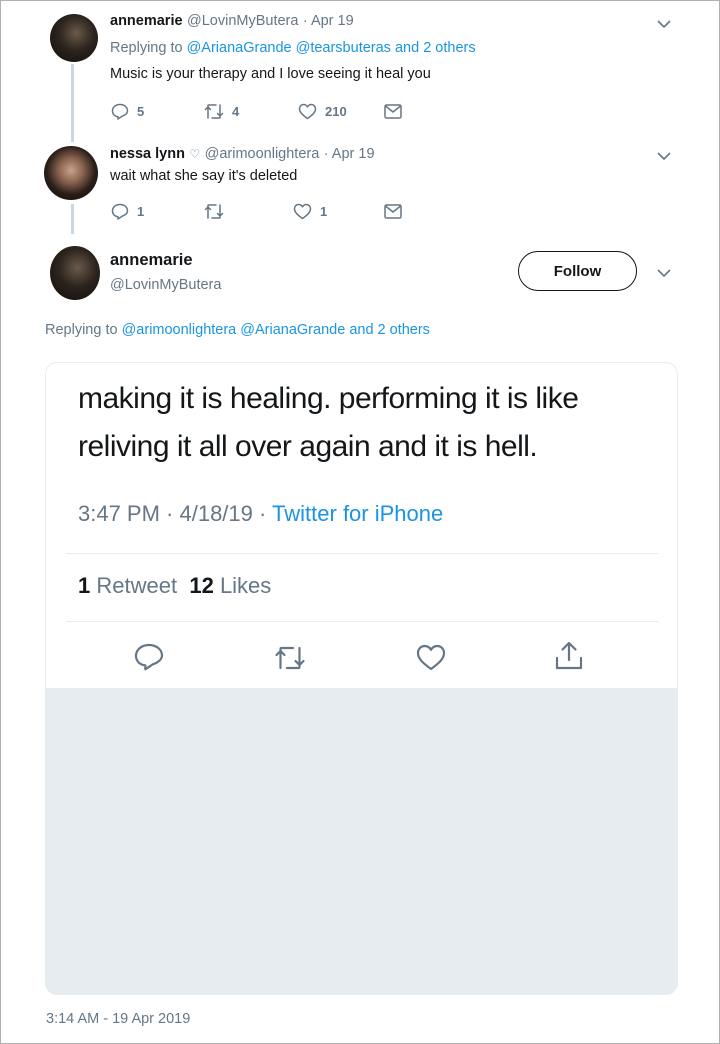  I want to click on embedded-likes-label: Likes, so click(245, 585).